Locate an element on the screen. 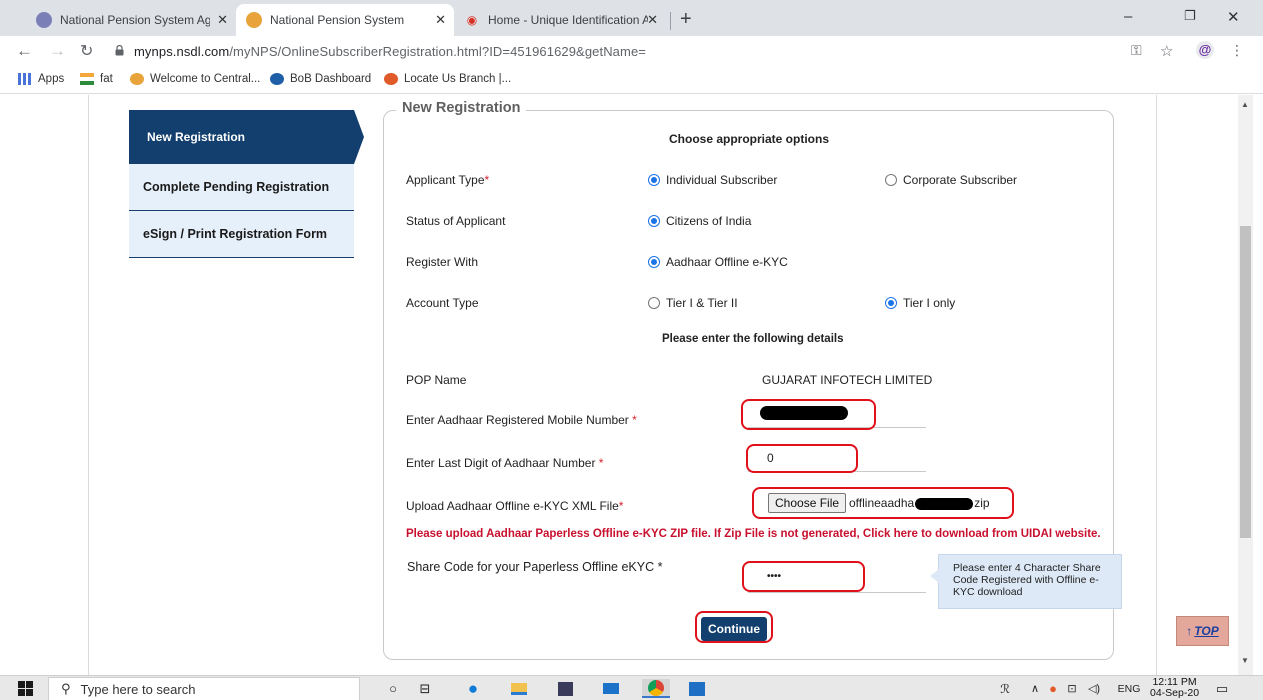  share-code-field is located at coordinates (837, 592).